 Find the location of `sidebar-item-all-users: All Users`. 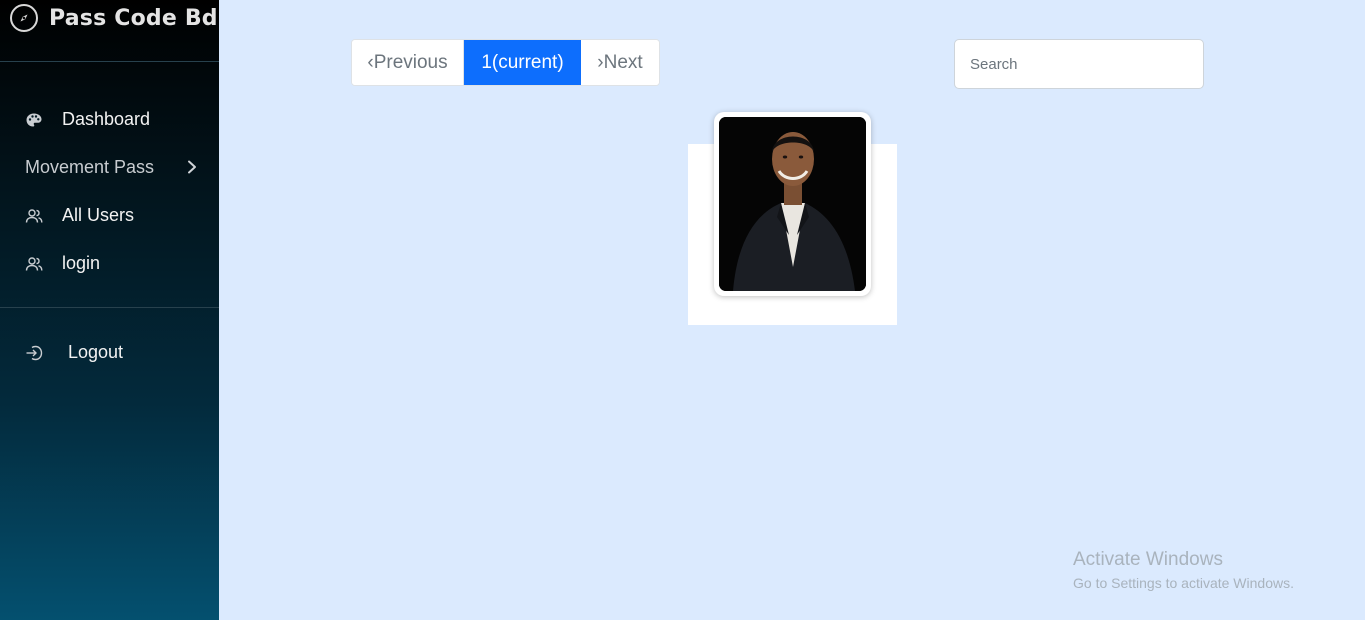

sidebar-item-all-users: All Users is located at coordinates (109, 215).